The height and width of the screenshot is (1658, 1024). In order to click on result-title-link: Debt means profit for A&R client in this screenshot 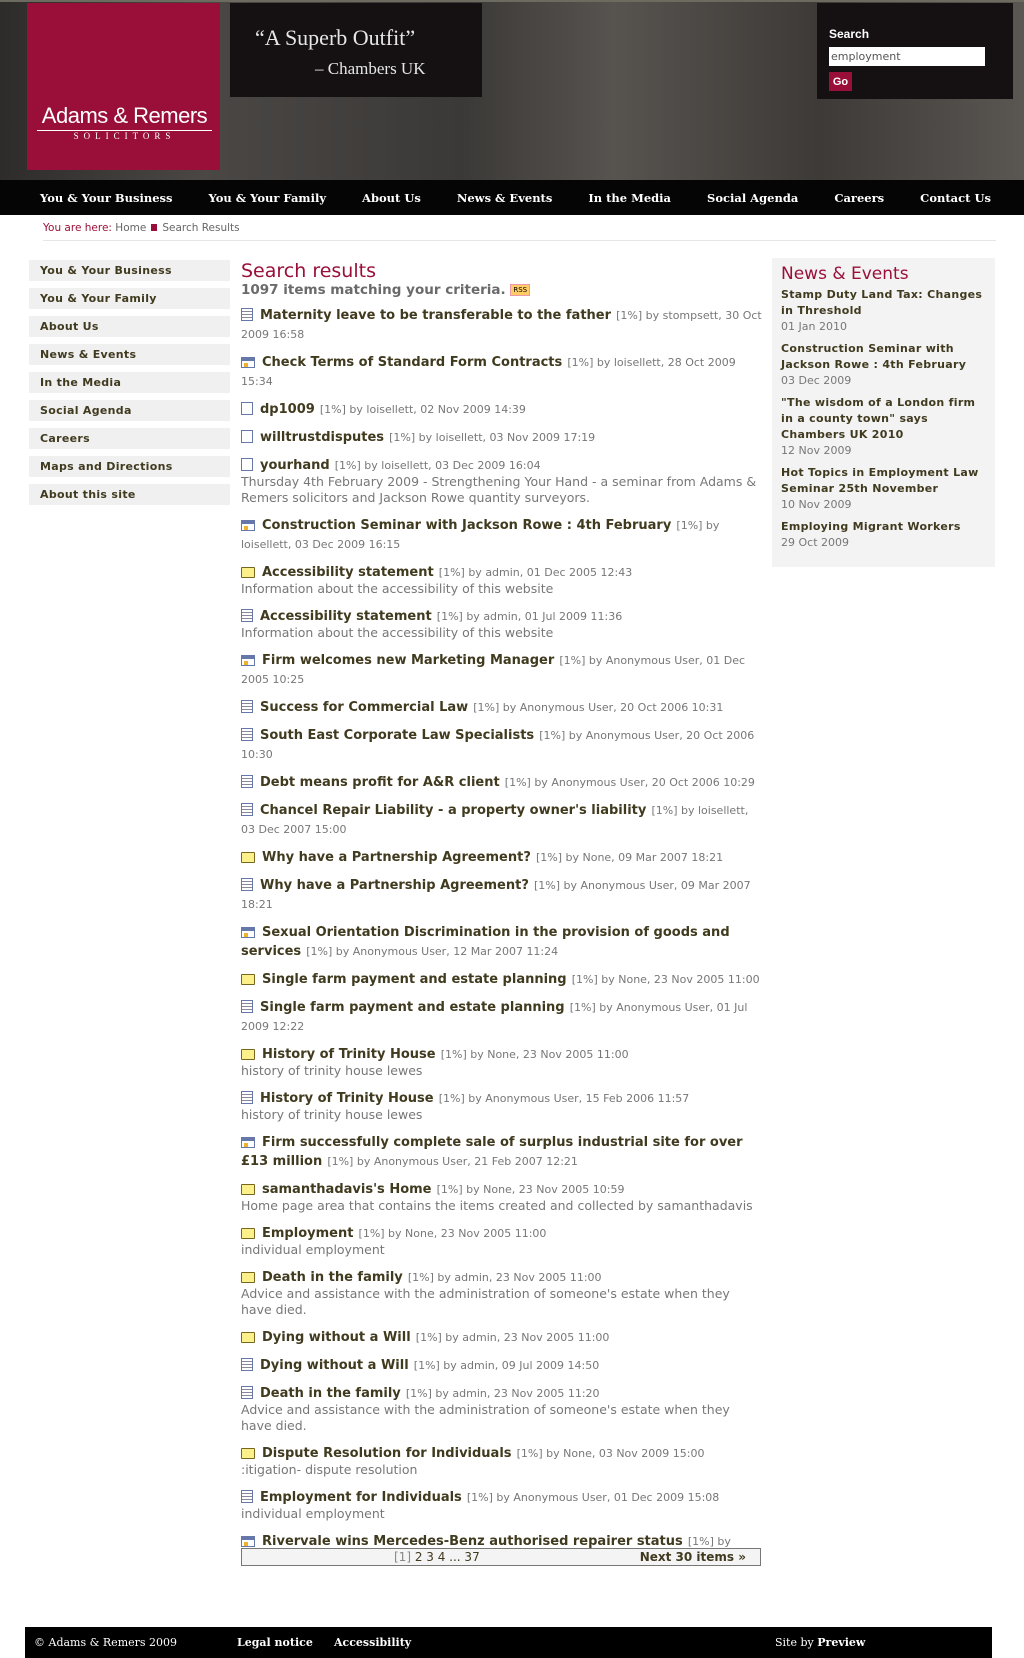, I will do `click(380, 782)`.